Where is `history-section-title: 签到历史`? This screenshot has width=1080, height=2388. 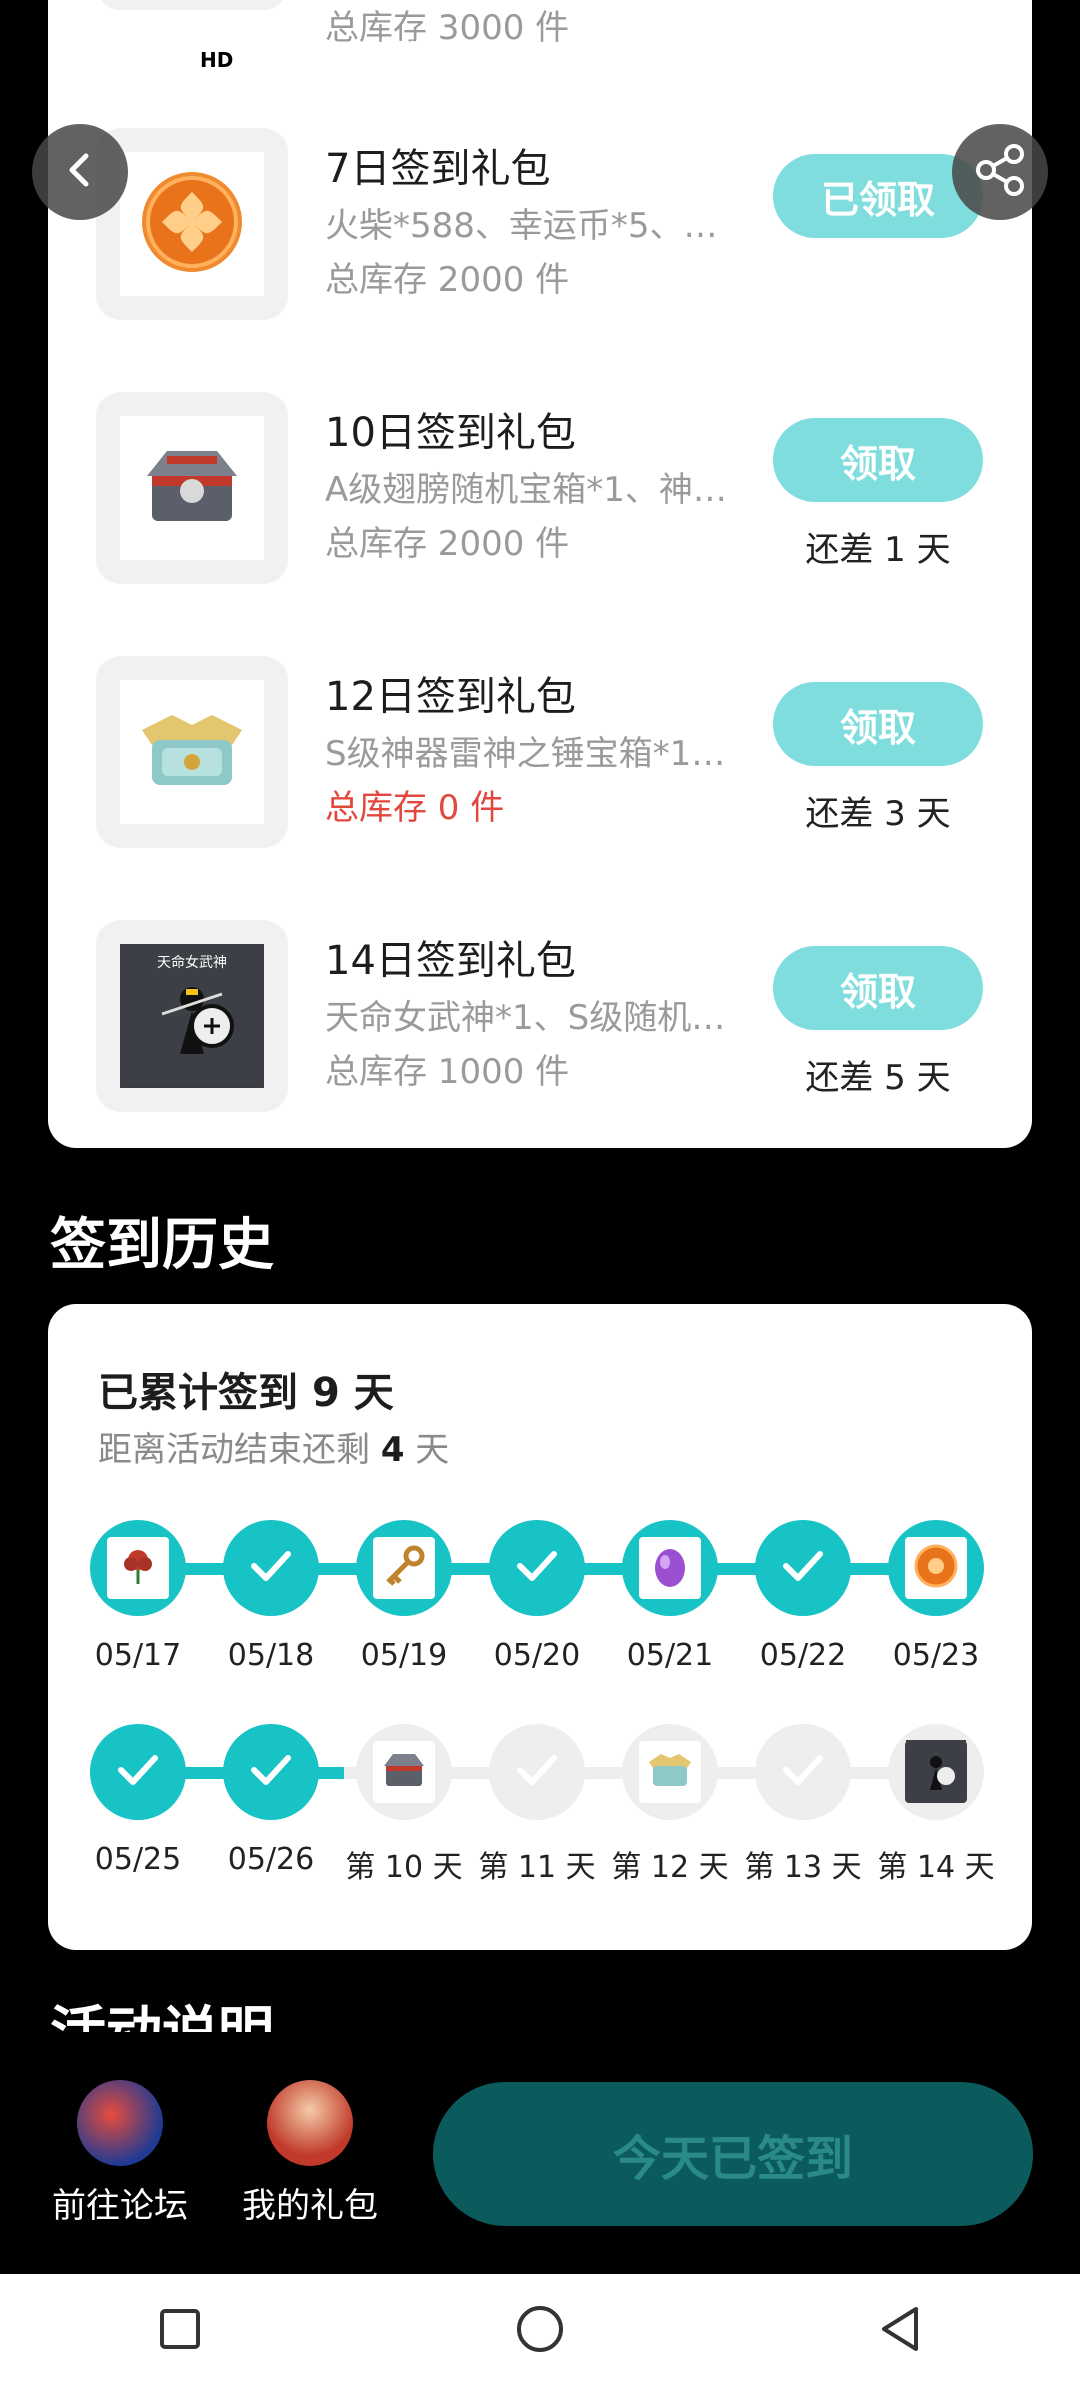
history-section-title: 签到历史 is located at coordinates (162, 1245).